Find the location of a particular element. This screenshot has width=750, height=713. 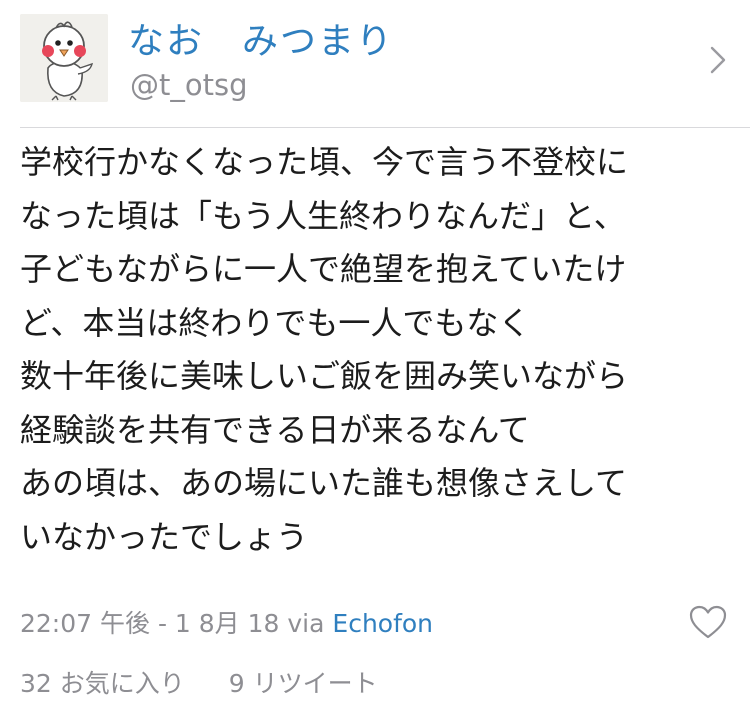

chick-mascot-avatar-icon is located at coordinates (64, 58).